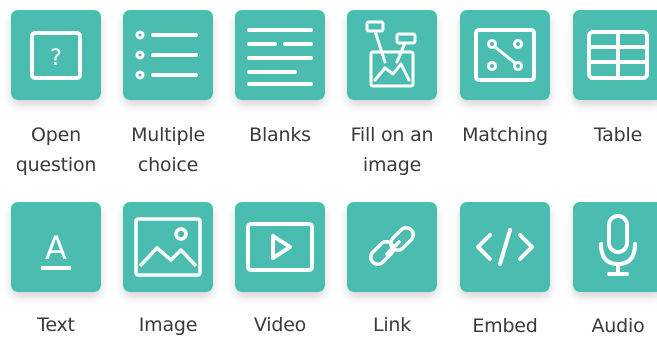 Image resolution: width=657 pixels, height=341 pixels. I want to click on video-button, so click(280, 247).